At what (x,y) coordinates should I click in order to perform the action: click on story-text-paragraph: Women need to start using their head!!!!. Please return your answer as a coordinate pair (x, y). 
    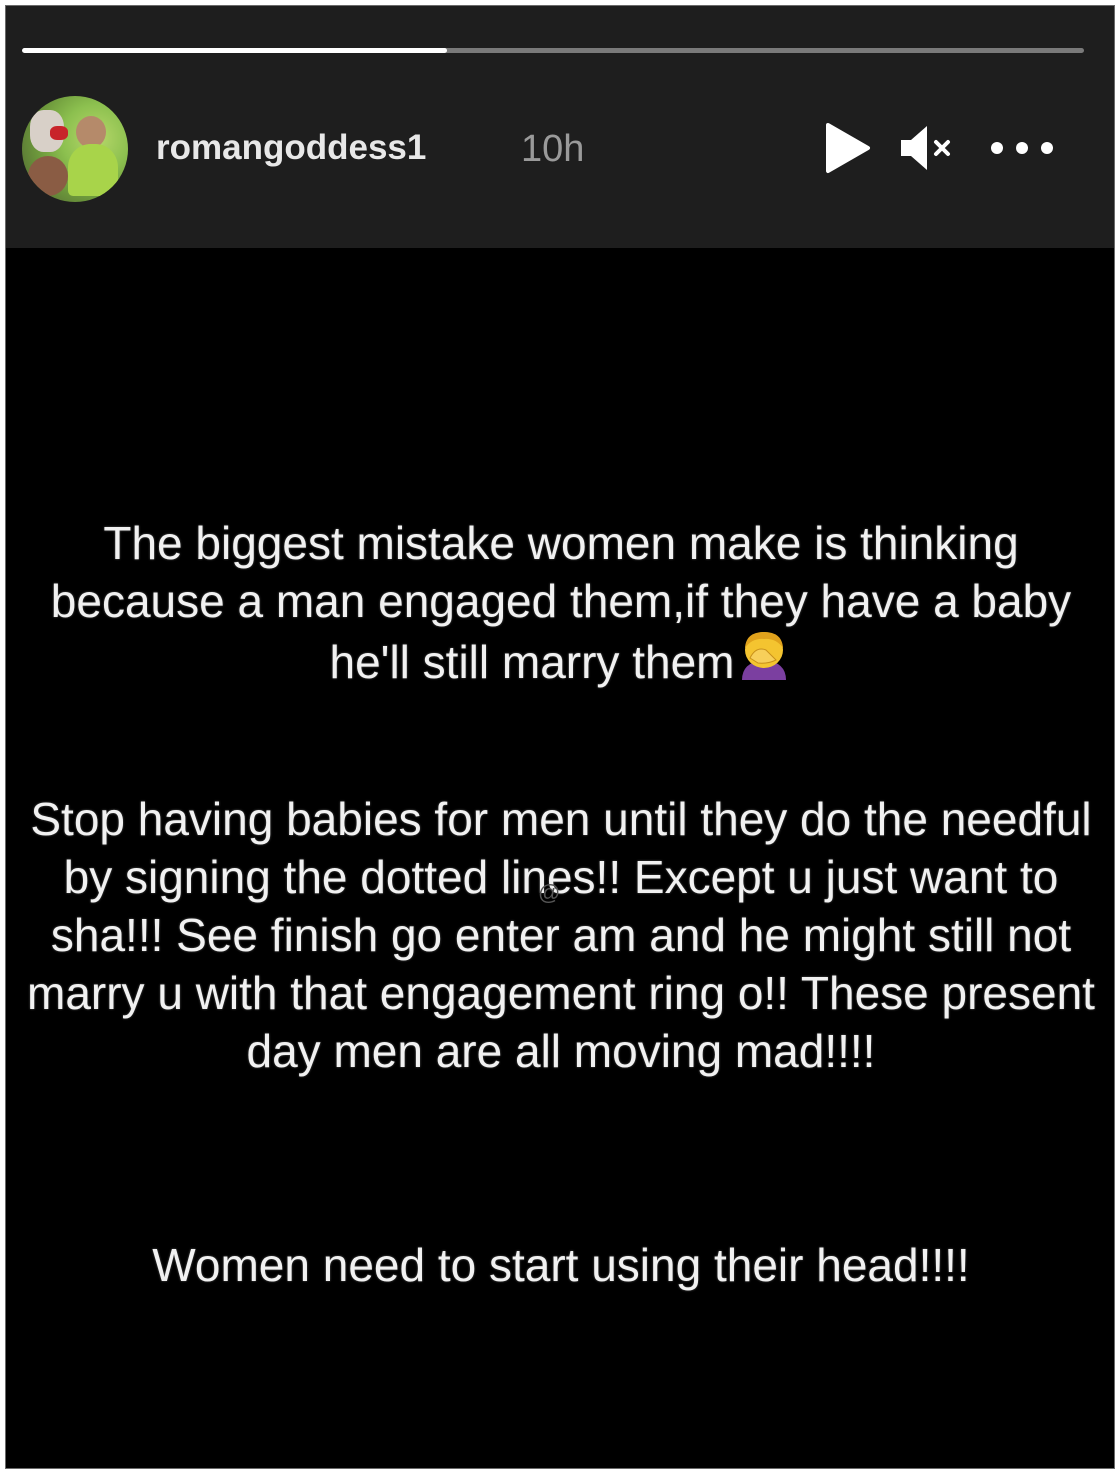
    Looking at the image, I should click on (561, 1265).